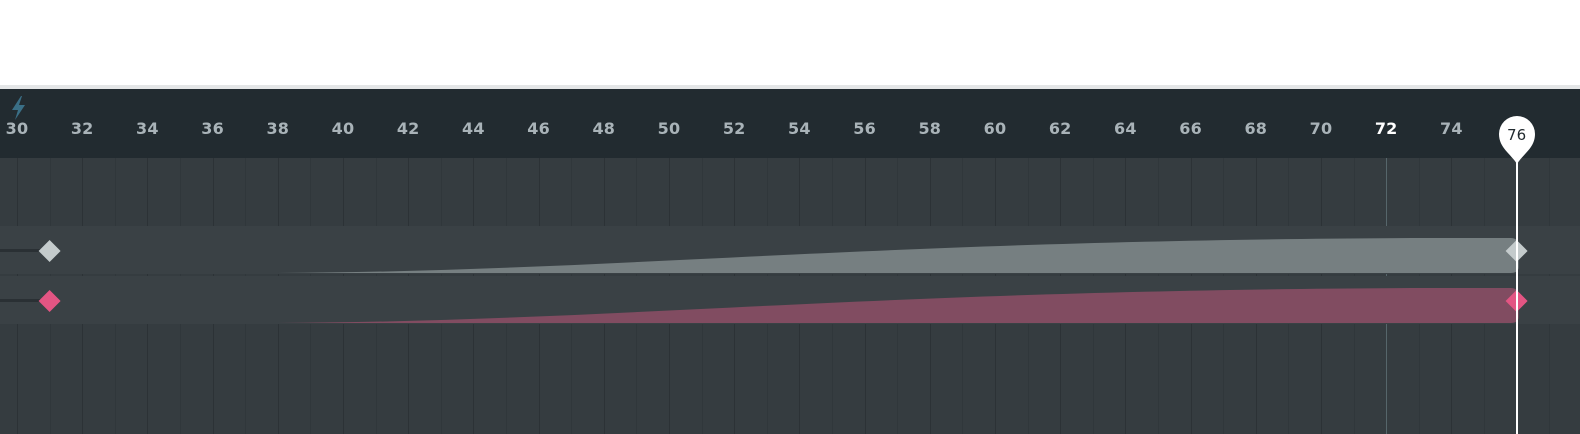 The width and height of the screenshot is (1580, 434). What do you see at coordinates (1256, 128) in the screenshot?
I see `ruler-tick-68: 68` at bounding box center [1256, 128].